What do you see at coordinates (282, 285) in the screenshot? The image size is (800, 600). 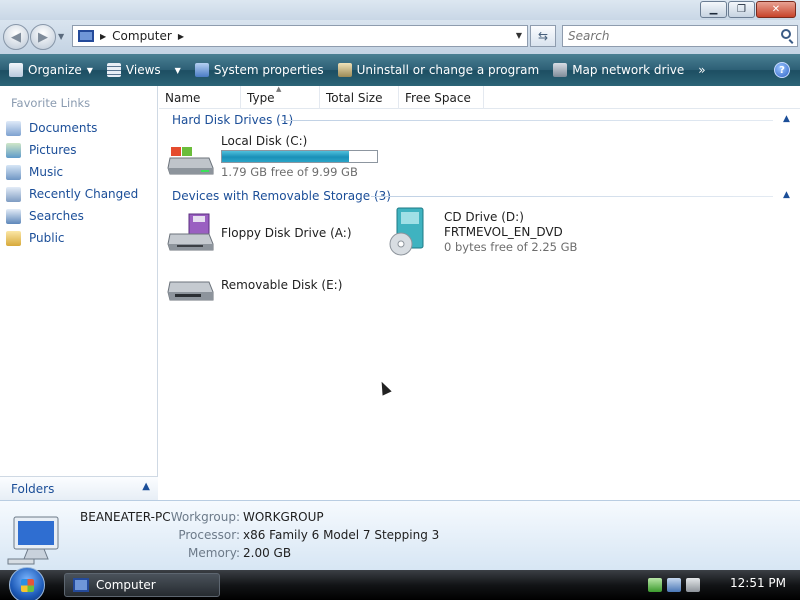 I see `drive-name: Removable Disk (E:)` at bounding box center [282, 285].